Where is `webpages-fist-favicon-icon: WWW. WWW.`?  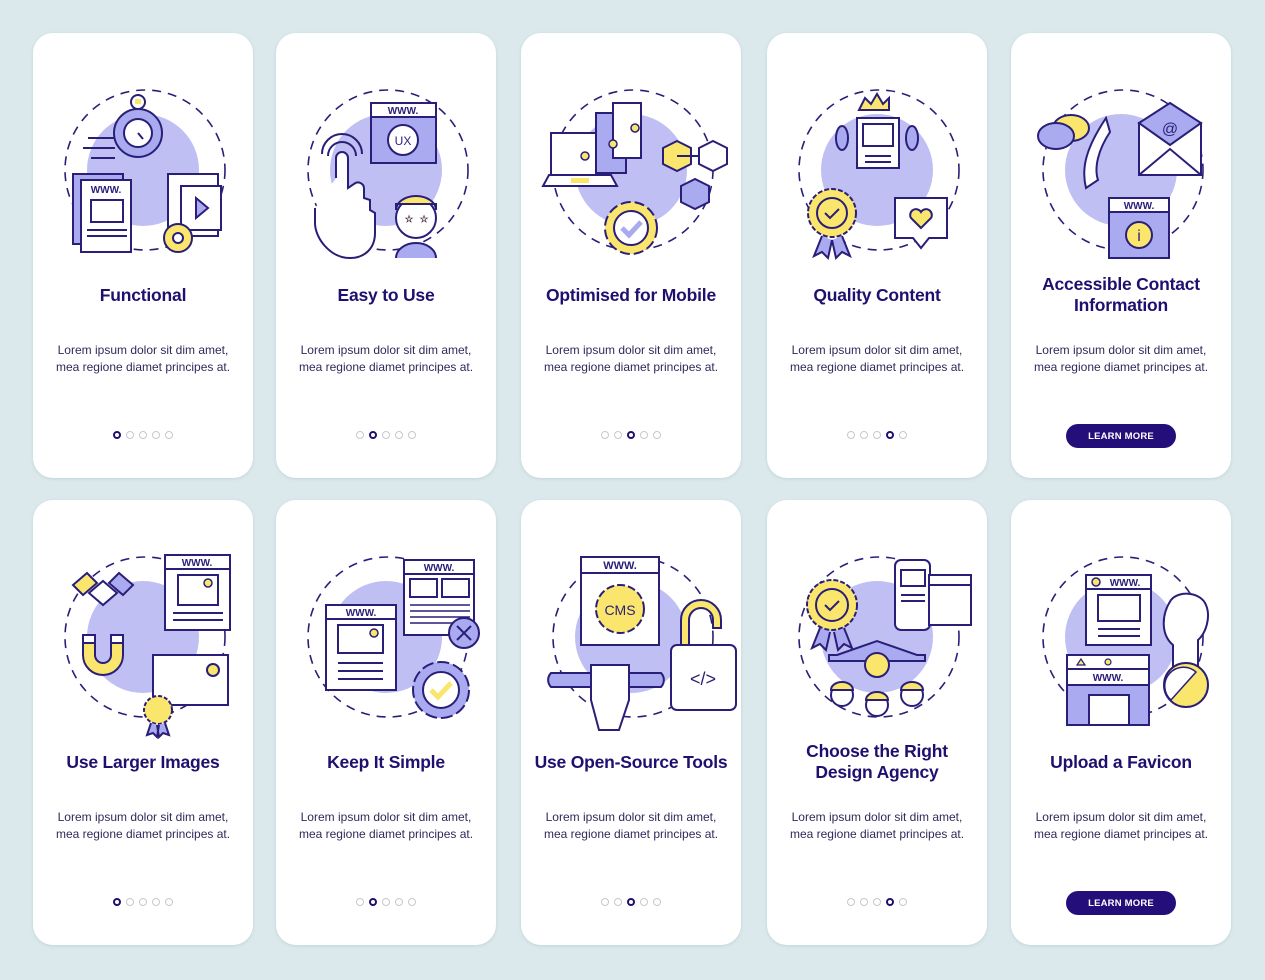
webpages-fist-favicon-icon: WWW. WWW. is located at coordinates (1121, 635).